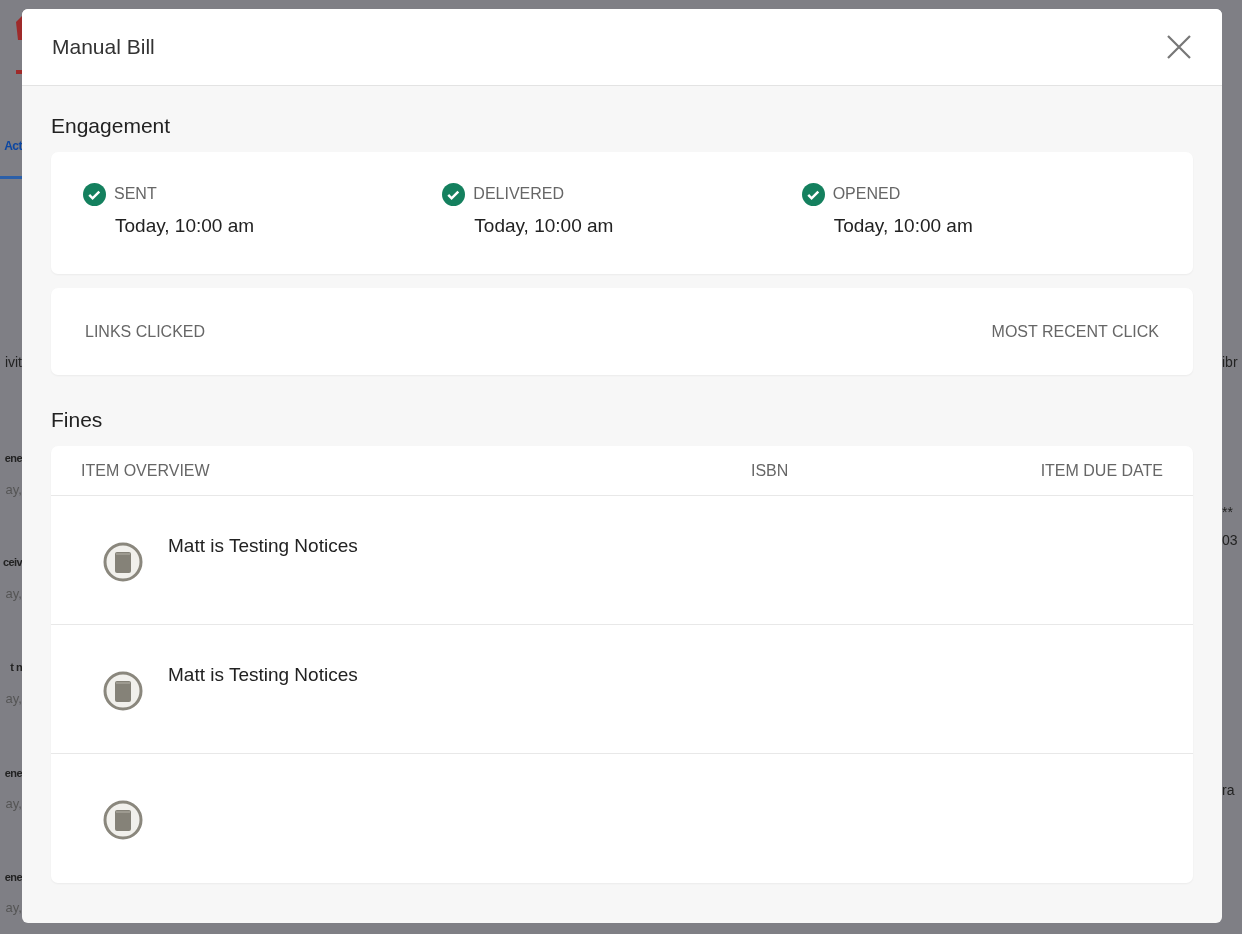  I want to click on status-label: SENT, so click(135, 194).